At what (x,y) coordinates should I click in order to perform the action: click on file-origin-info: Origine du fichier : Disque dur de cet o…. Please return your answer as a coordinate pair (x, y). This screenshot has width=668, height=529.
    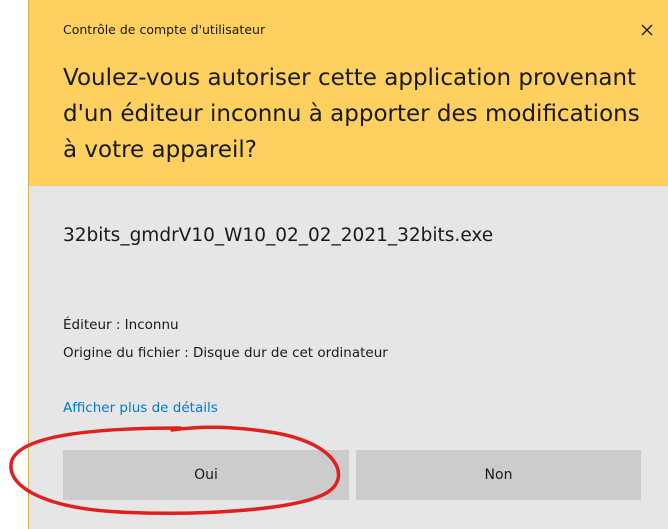
    Looking at the image, I should click on (225, 353).